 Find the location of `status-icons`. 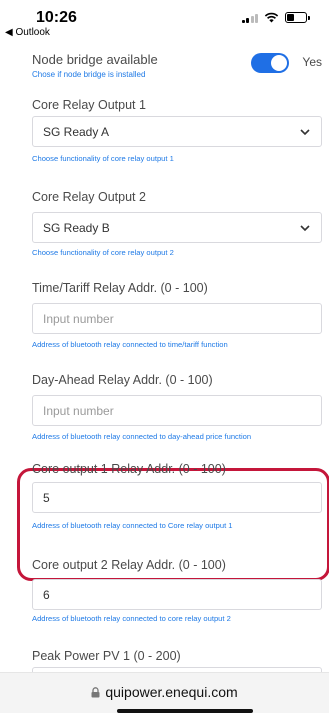

status-icons is located at coordinates (275, 17).